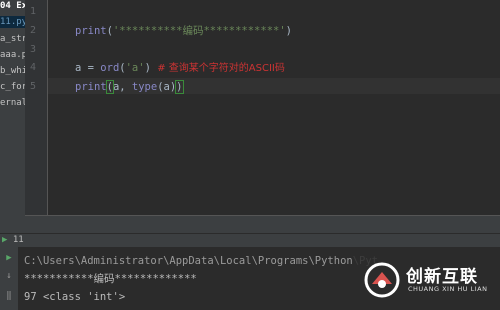 The width and height of the screenshot is (500, 310). What do you see at coordinates (110, 279) in the screenshot?
I see `console-line-output: ***********编码*************` at bounding box center [110, 279].